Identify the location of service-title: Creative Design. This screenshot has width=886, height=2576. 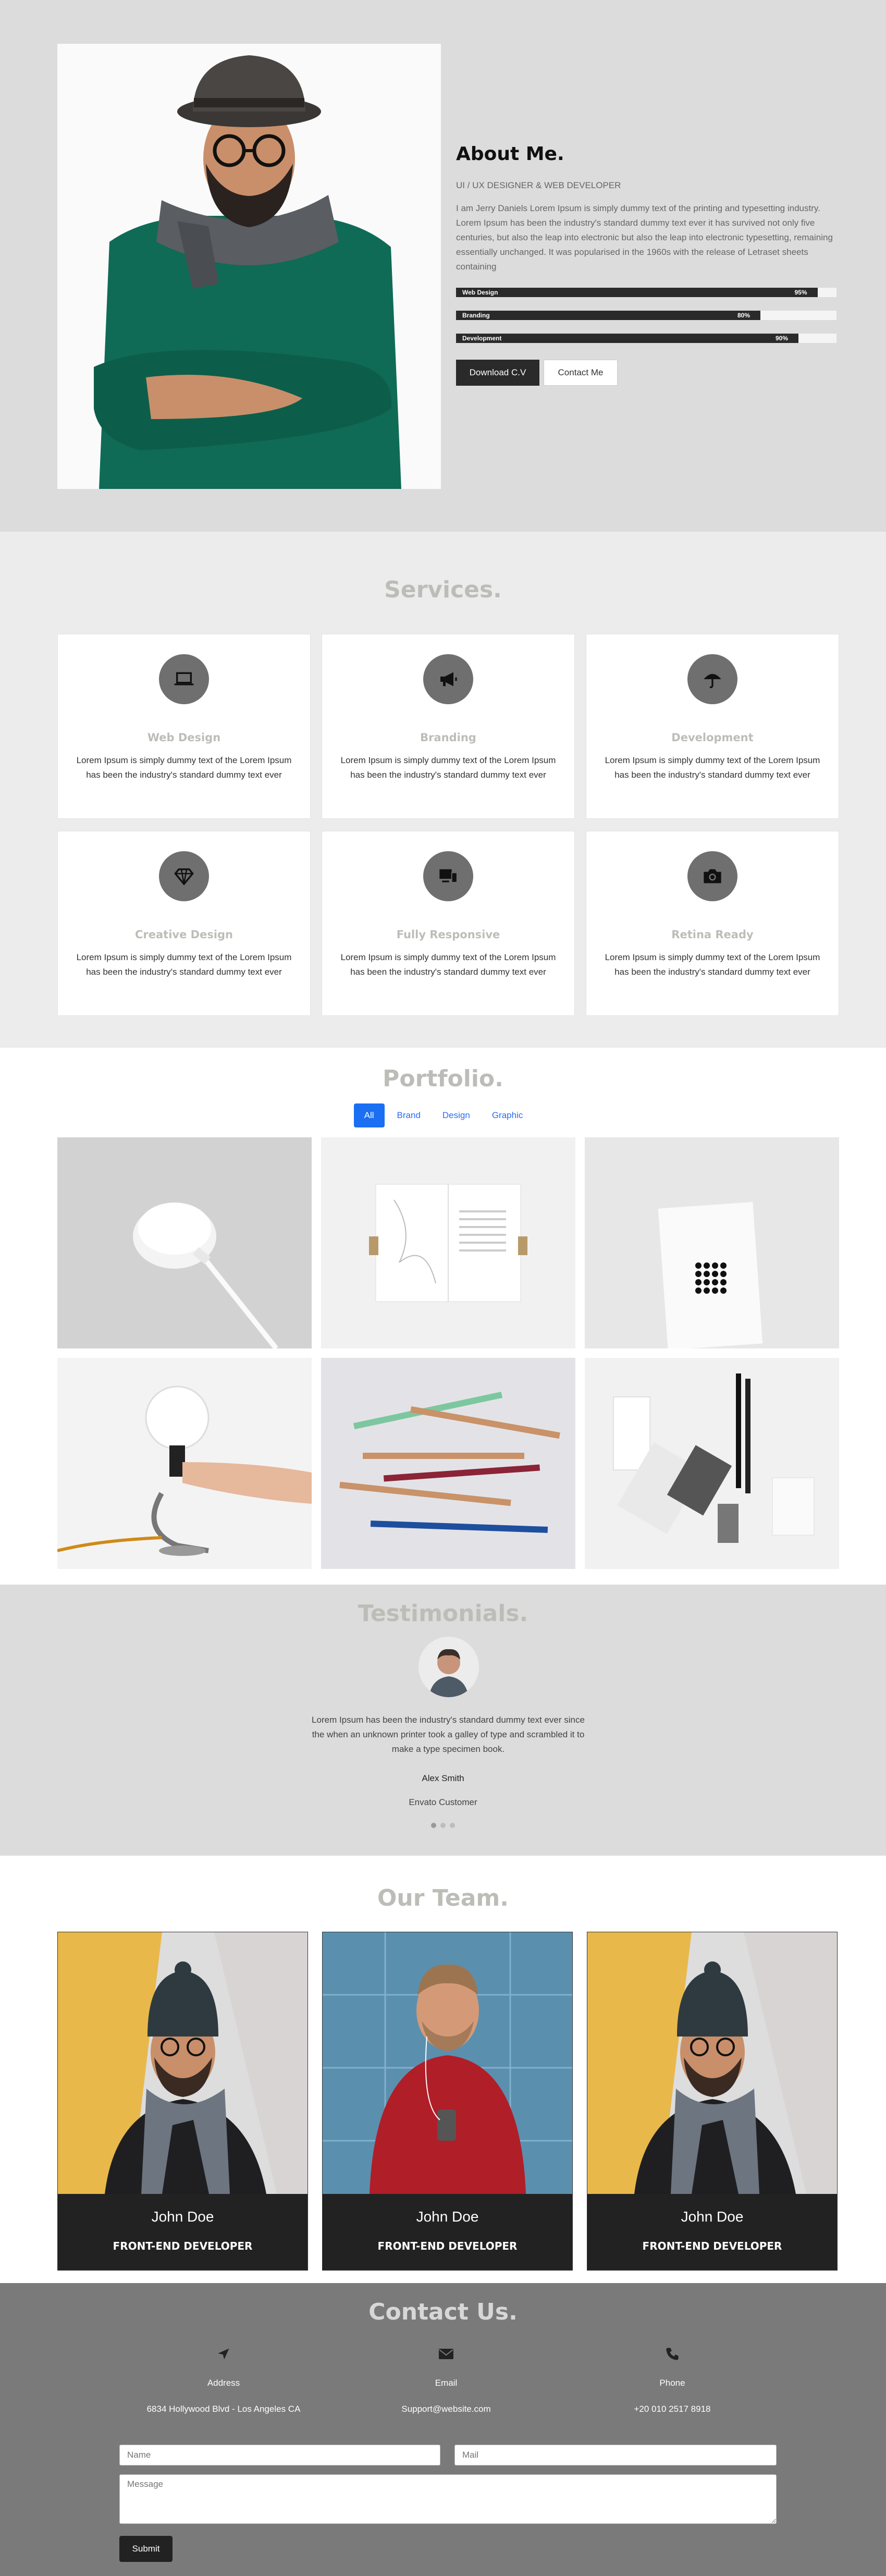
(183, 934).